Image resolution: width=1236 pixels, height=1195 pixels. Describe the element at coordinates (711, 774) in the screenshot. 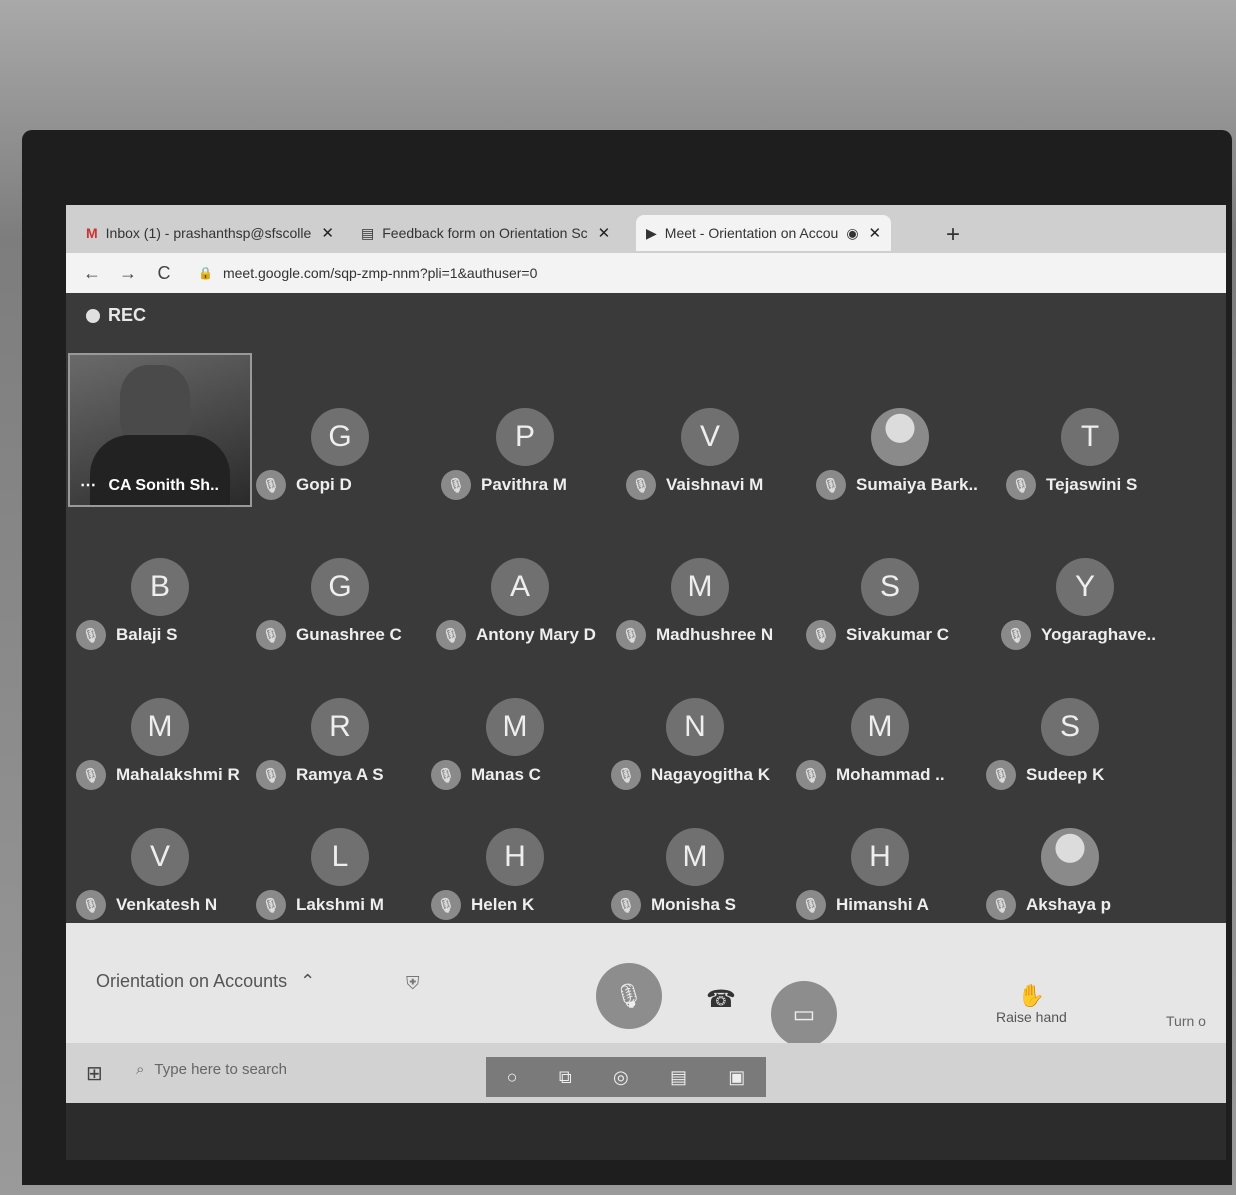

I see `participant-name: Nagayogitha K` at that location.